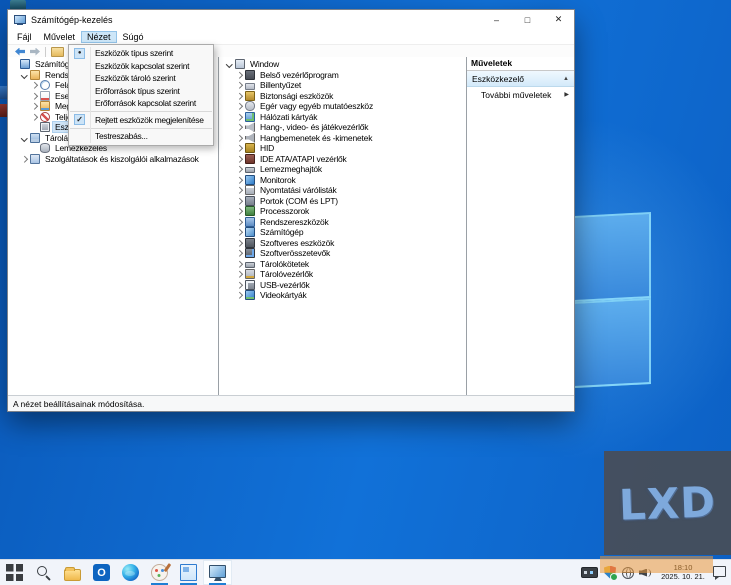  What do you see at coordinates (342, 285) in the screenshot?
I see `device-category-usb-vezerlok: USB-vezérlők` at bounding box center [342, 285].